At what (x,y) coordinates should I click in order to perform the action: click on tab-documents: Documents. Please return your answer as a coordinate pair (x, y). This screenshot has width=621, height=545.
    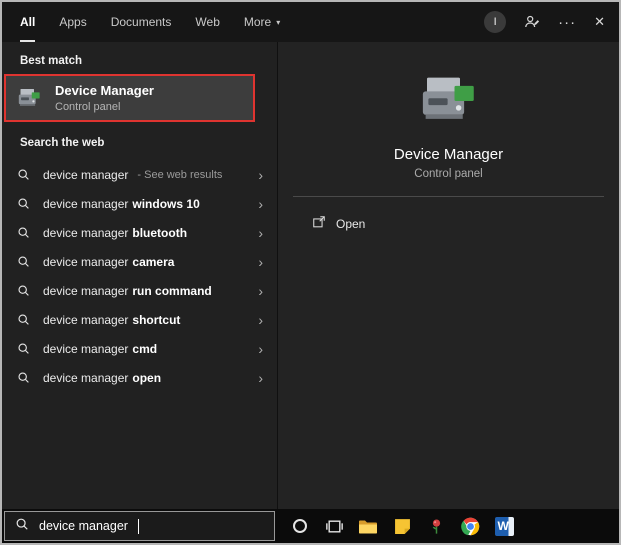
    Looking at the image, I should click on (141, 22).